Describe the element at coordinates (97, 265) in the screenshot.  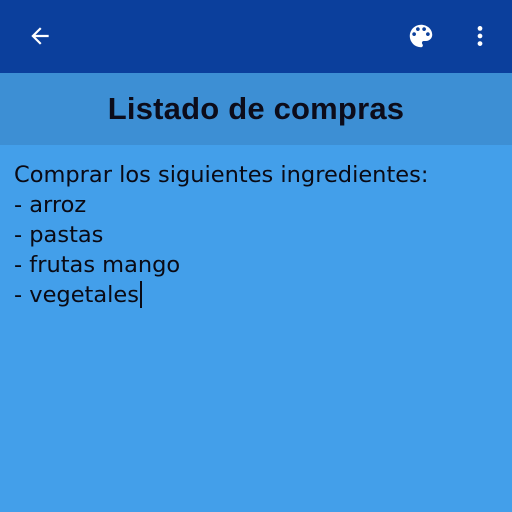
I see `note-line: - frutas mango` at that location.